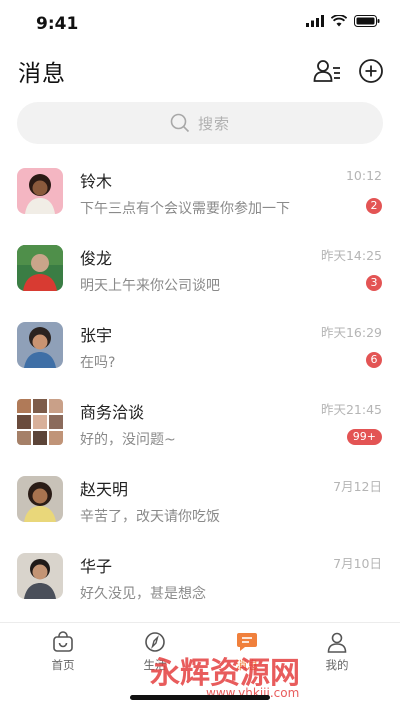 The width and height of the screenshot is (400, 712). What do you see at coordinates (337, 642) in the screenshot?
I see `person-icon` at bounding box center [337, 642].